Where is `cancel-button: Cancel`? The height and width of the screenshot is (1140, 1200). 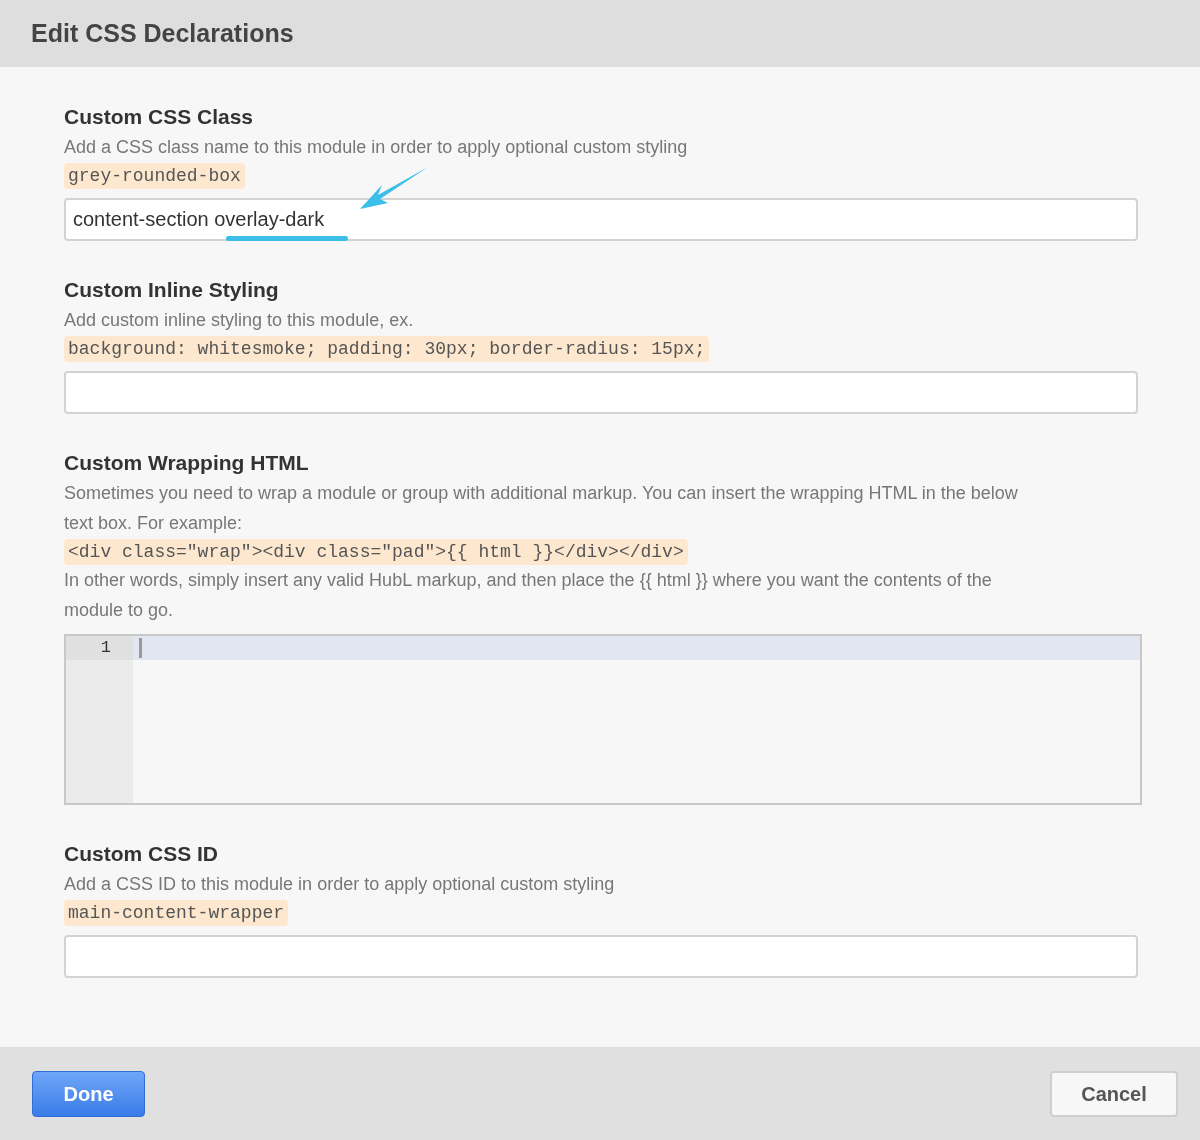 cancel-button: Cancel is located at coordinates (1114, 1093).